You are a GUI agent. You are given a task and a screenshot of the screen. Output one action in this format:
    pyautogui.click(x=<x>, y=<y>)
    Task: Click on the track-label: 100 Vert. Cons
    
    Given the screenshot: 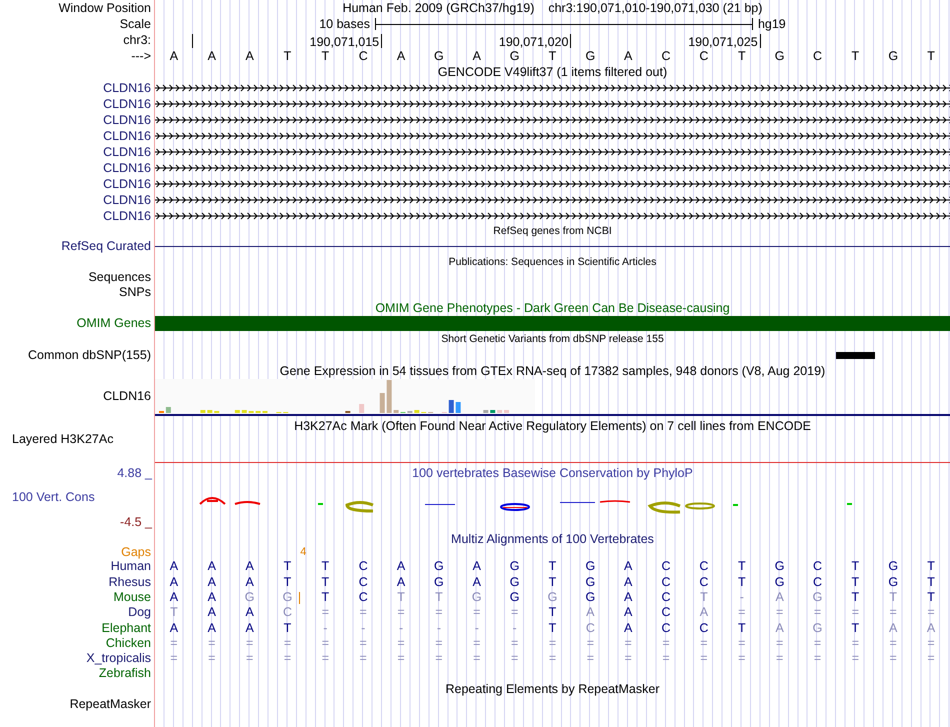 What is the action you would take?
    pyautogui.click(x=53, y=497)
    